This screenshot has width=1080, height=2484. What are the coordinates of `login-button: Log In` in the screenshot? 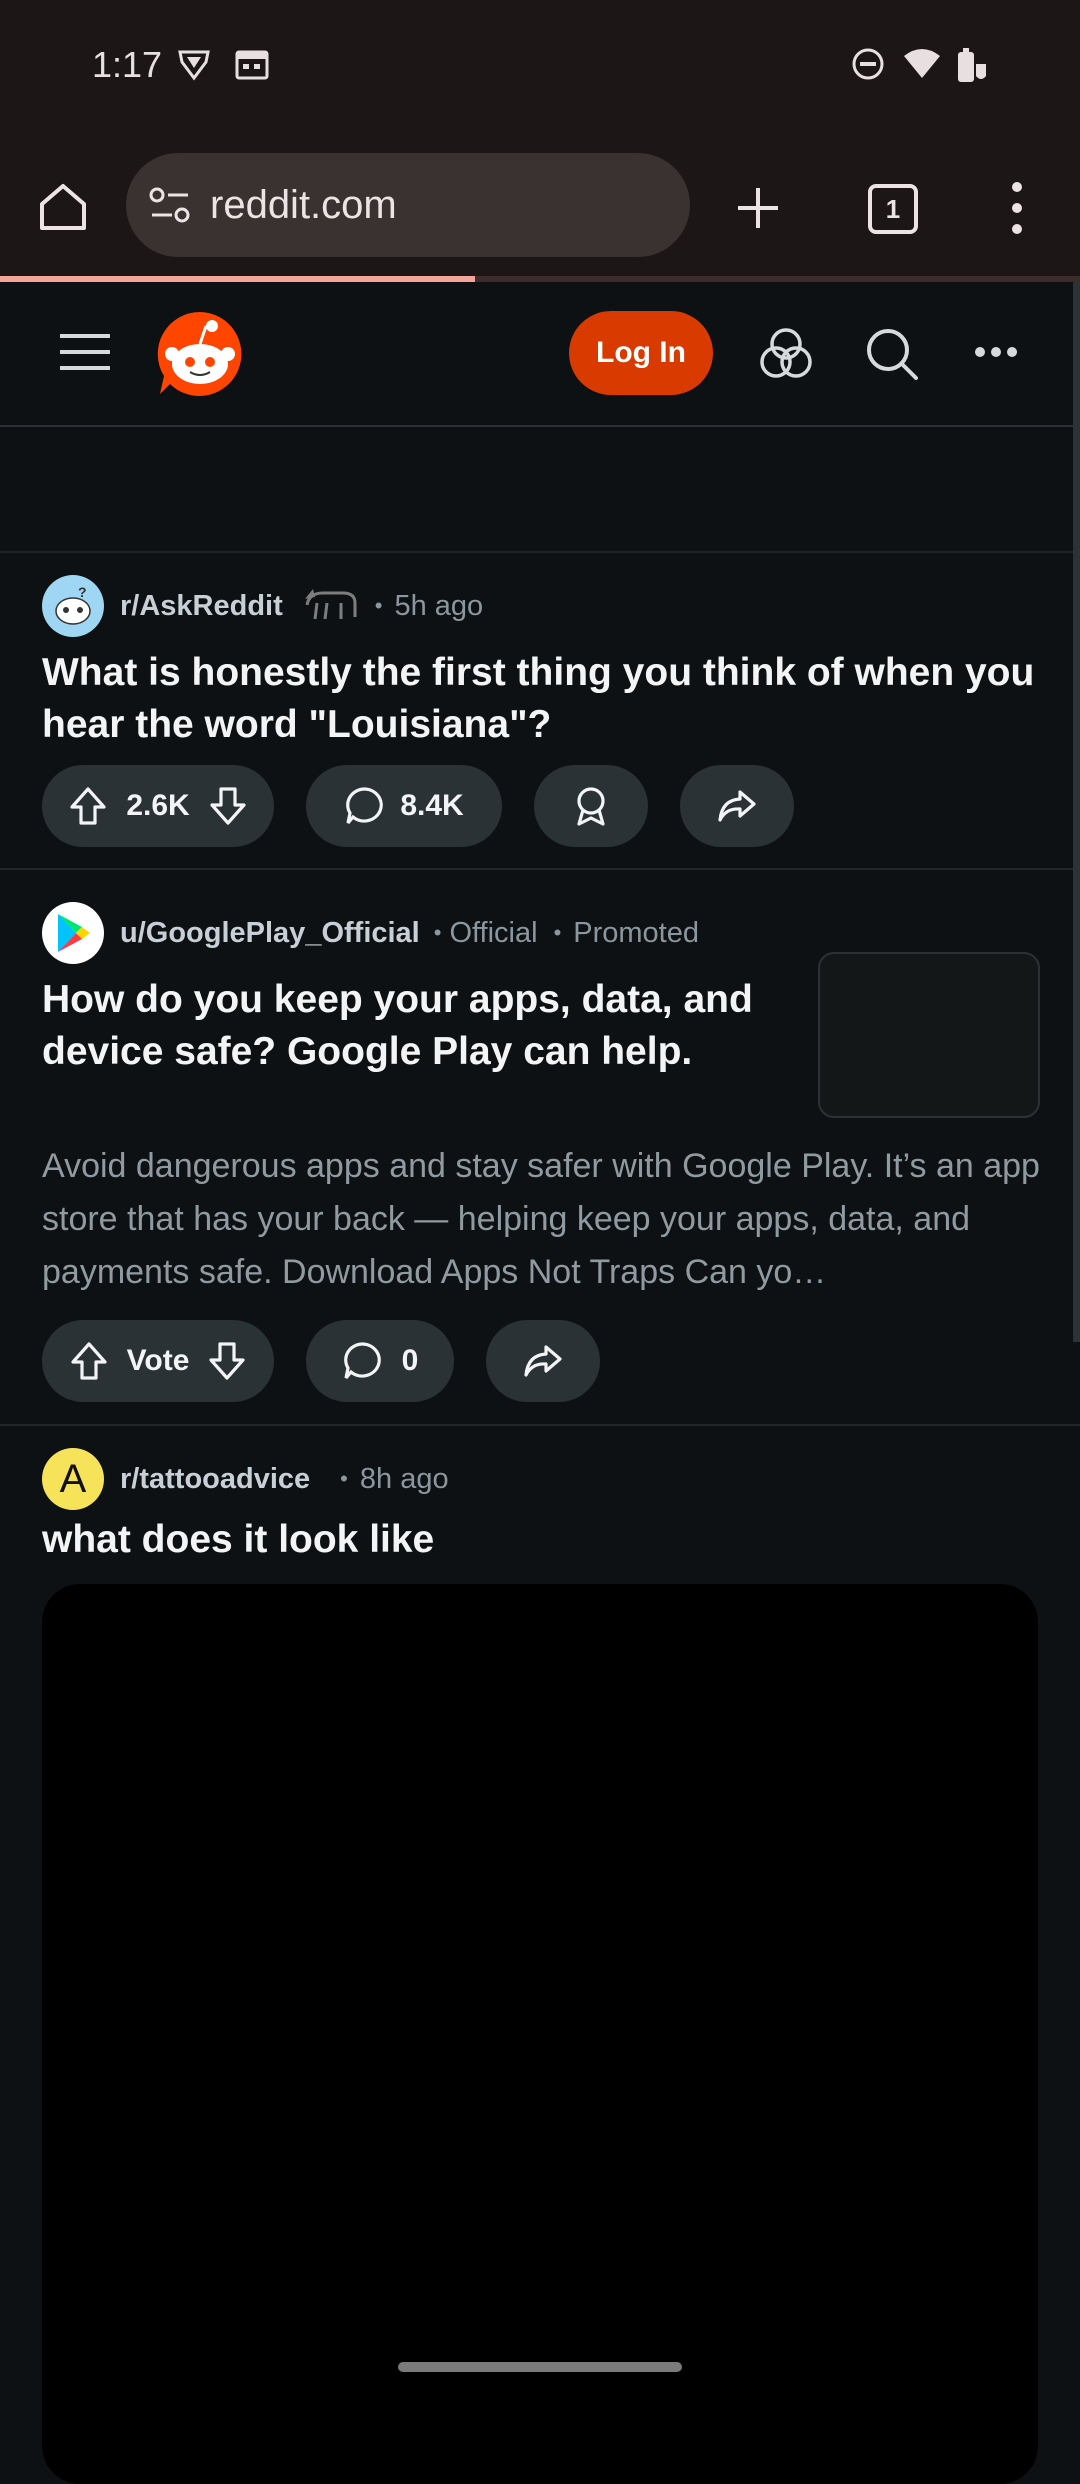 It's located at (641, 353).